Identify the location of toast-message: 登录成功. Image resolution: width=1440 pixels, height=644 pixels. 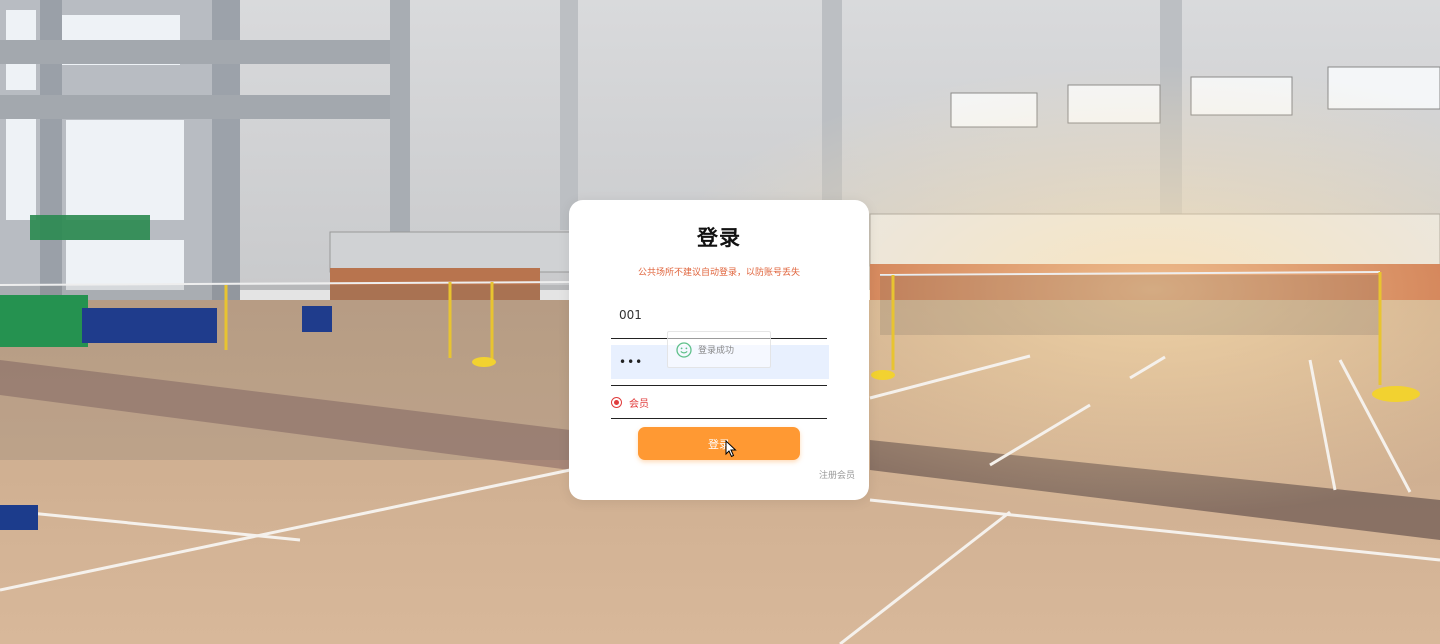
(716, 351).